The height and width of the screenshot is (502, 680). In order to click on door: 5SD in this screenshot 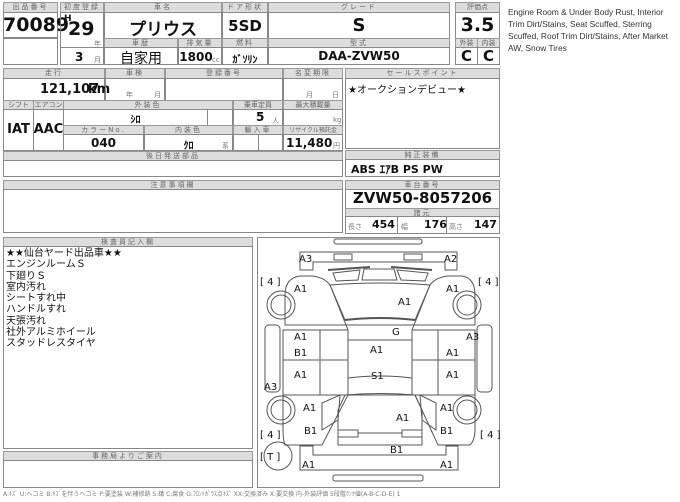, I will do `click(245, 26)`.